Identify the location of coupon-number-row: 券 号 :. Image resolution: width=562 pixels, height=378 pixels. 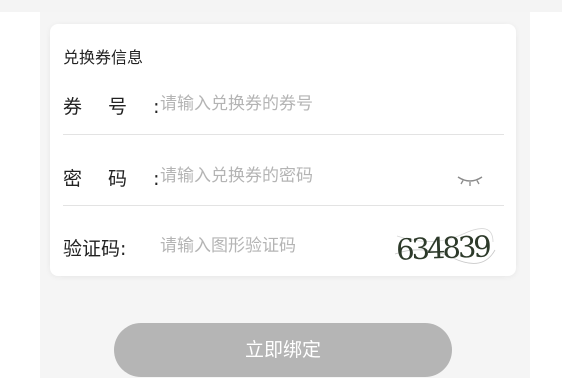
(283, 107).